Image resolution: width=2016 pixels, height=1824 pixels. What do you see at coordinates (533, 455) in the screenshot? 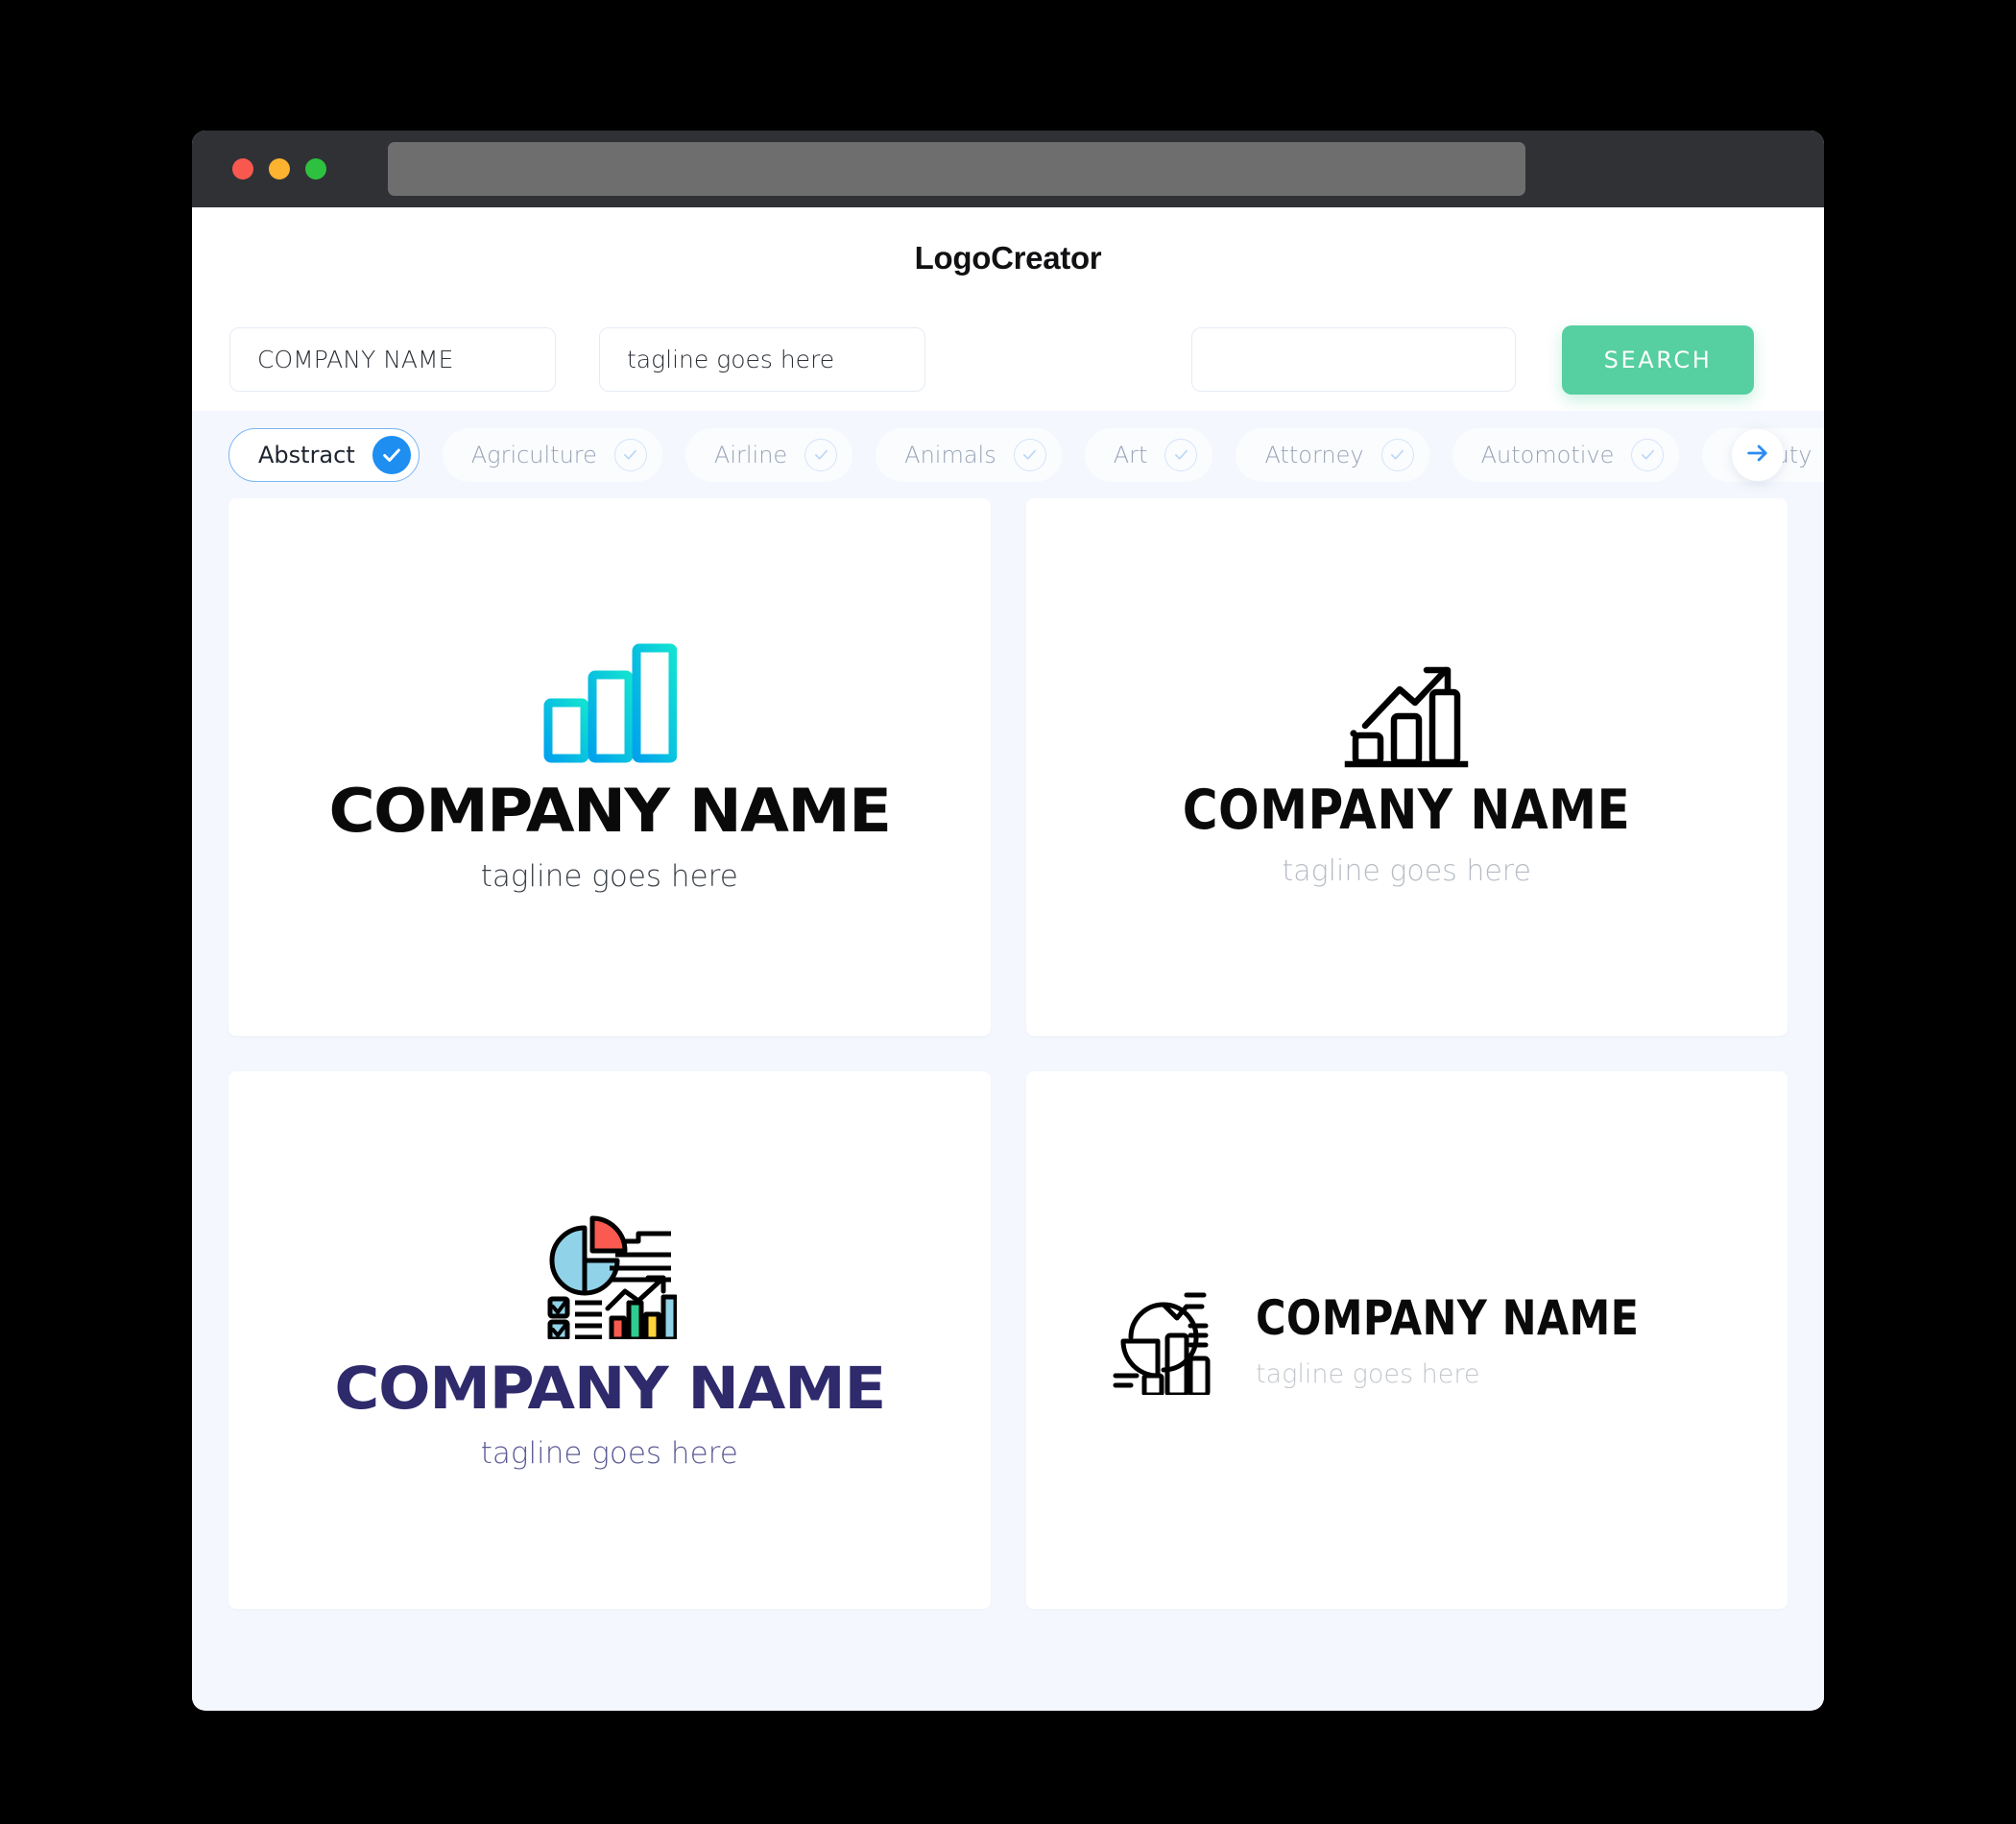
I see `category-chip-label: Agriculture` at bounding box center [533, 455].